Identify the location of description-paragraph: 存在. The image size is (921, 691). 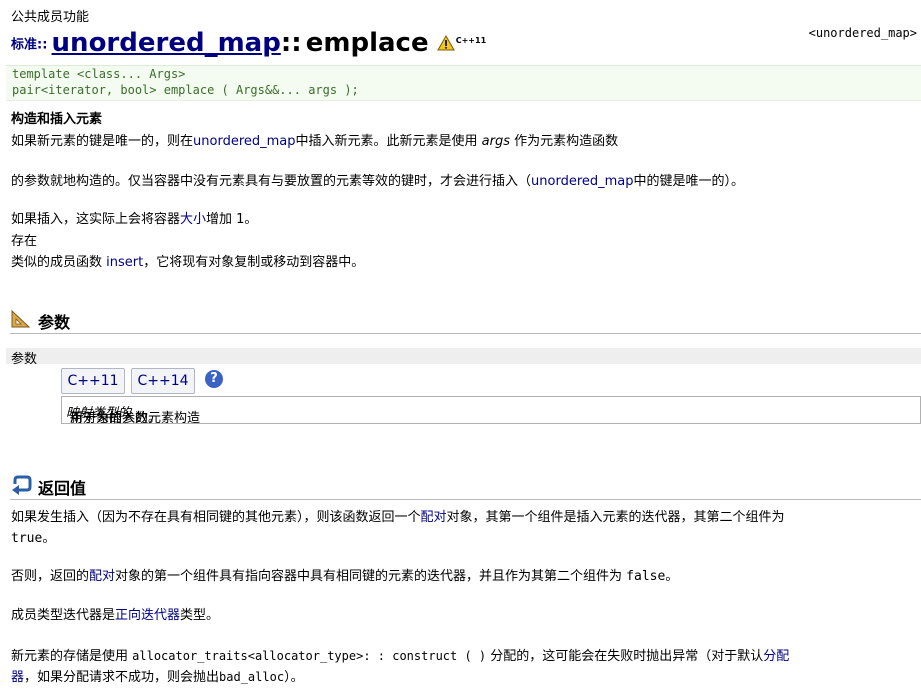
(24, 241).